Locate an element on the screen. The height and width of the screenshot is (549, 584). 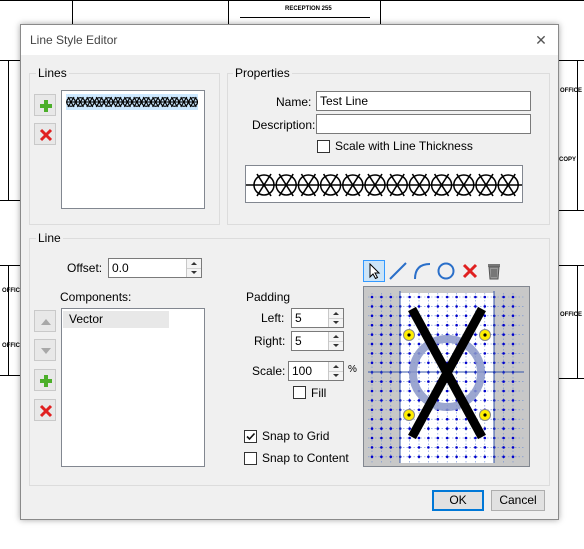
trash-bin-icon is located at coordinates (494, 272).